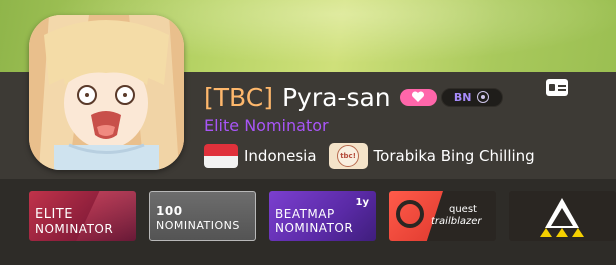  Describe the element at coordinates (305, 214) in the screenshot. I see `badge-line1: BEATMAP` at that location.